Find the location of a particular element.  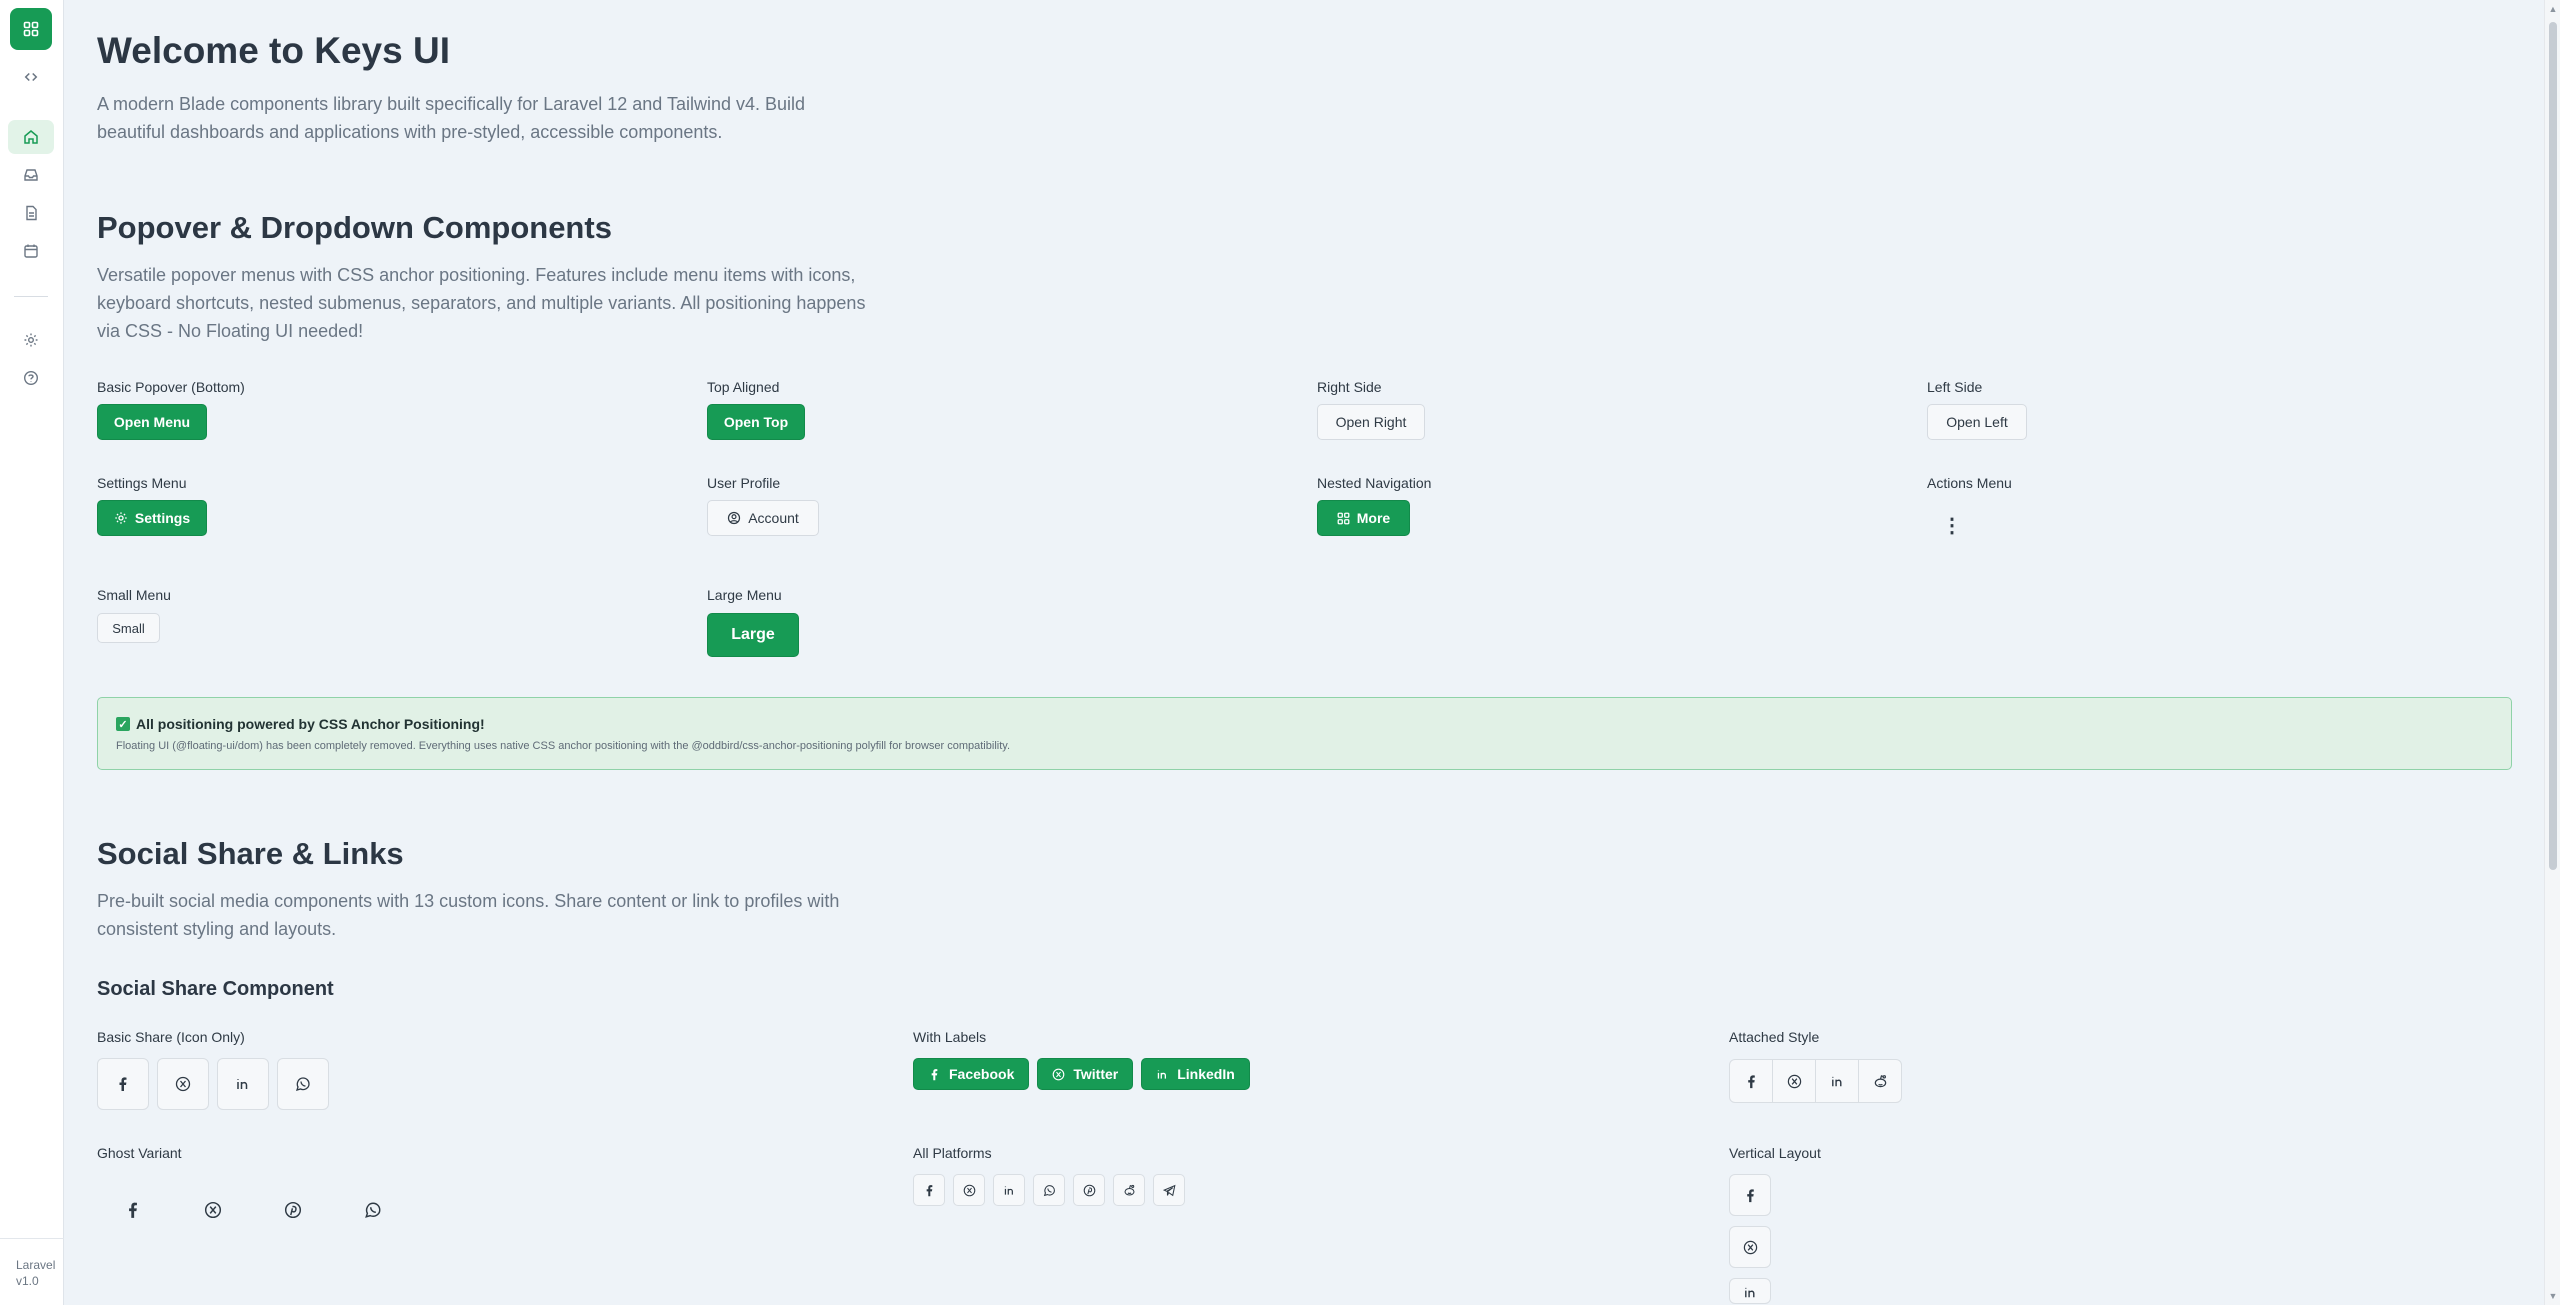

nested-navigation-label: Nested Navigation is located at coordinates (1374, 483).